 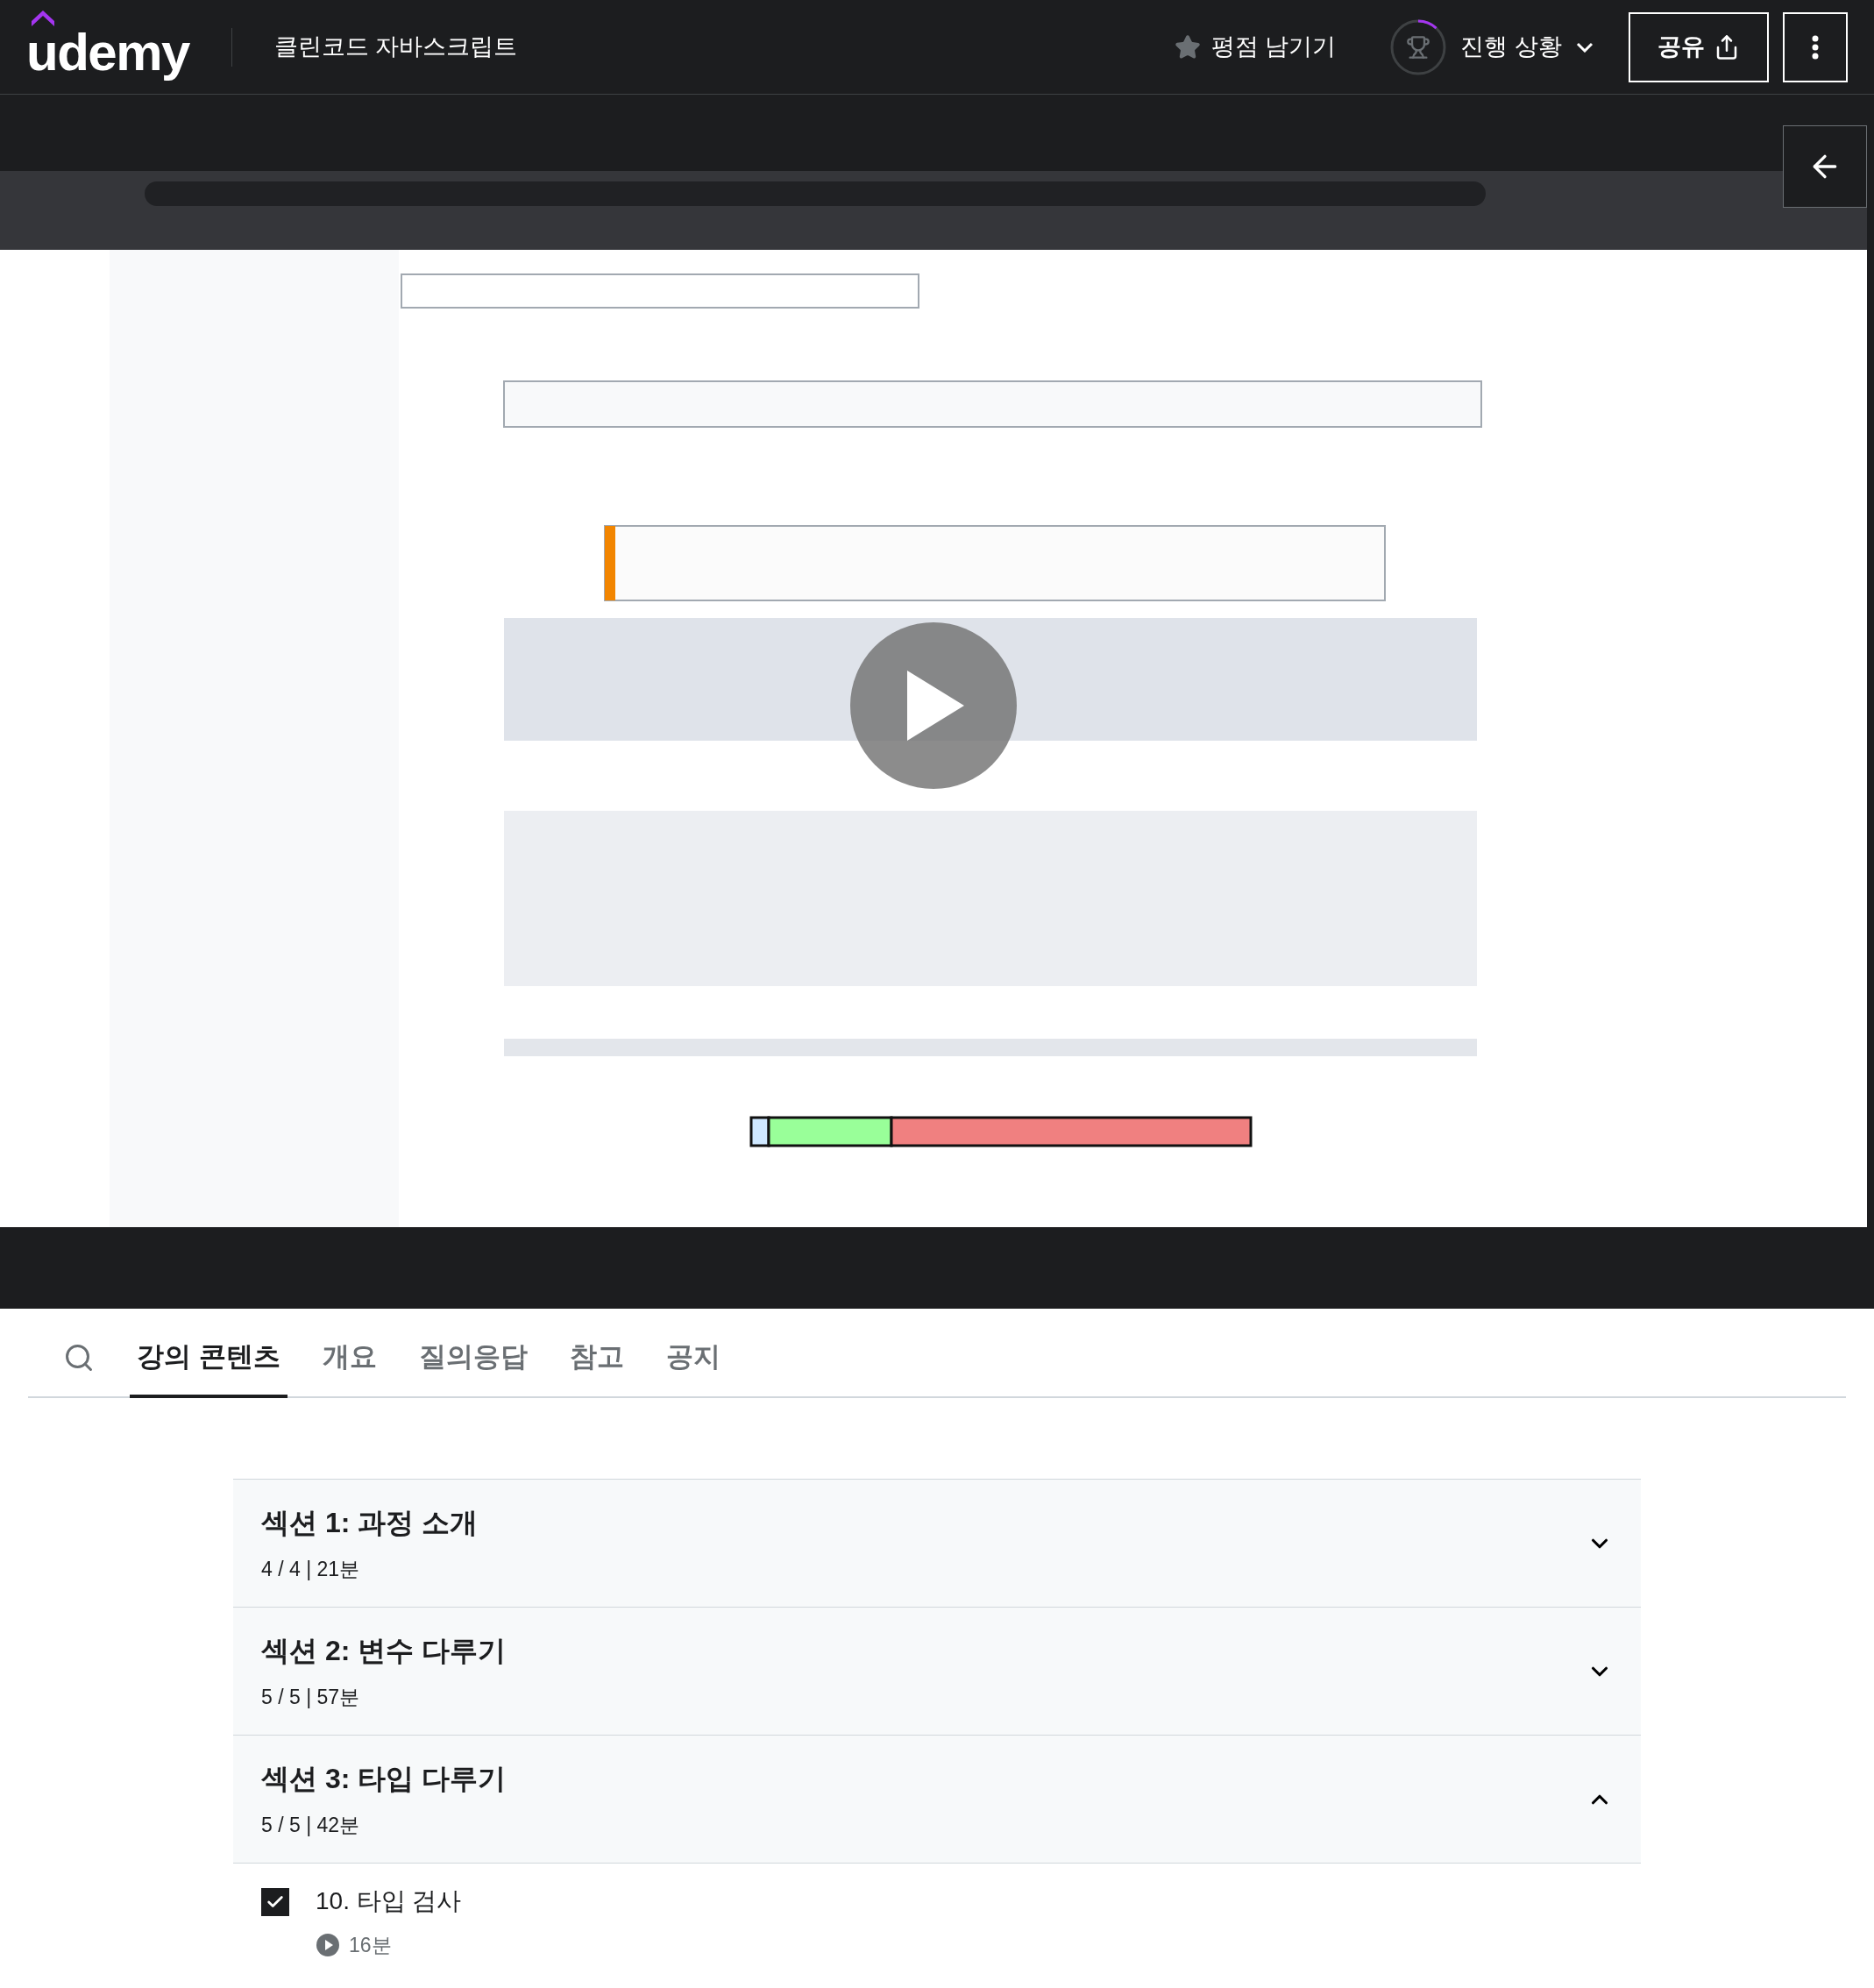 I want to click on tab: 참고, so click(x=596, y=1367).